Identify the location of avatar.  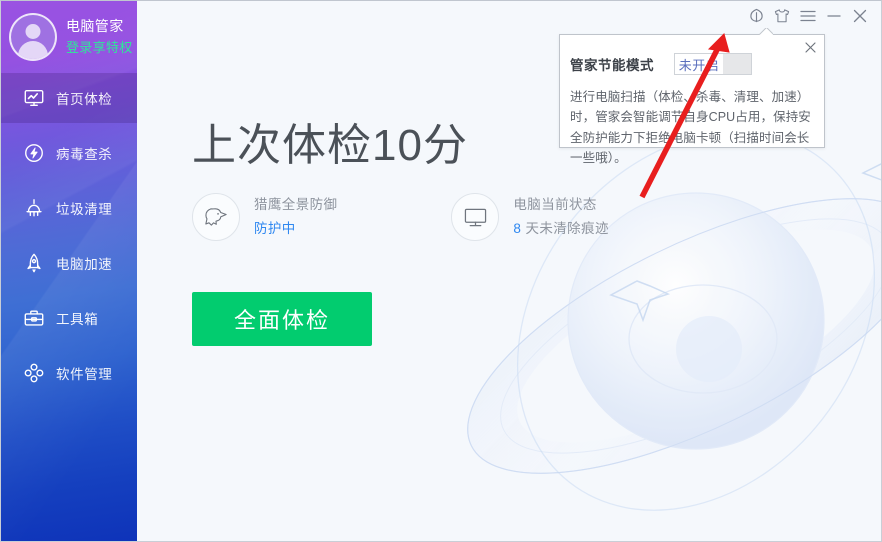
(33, 37).